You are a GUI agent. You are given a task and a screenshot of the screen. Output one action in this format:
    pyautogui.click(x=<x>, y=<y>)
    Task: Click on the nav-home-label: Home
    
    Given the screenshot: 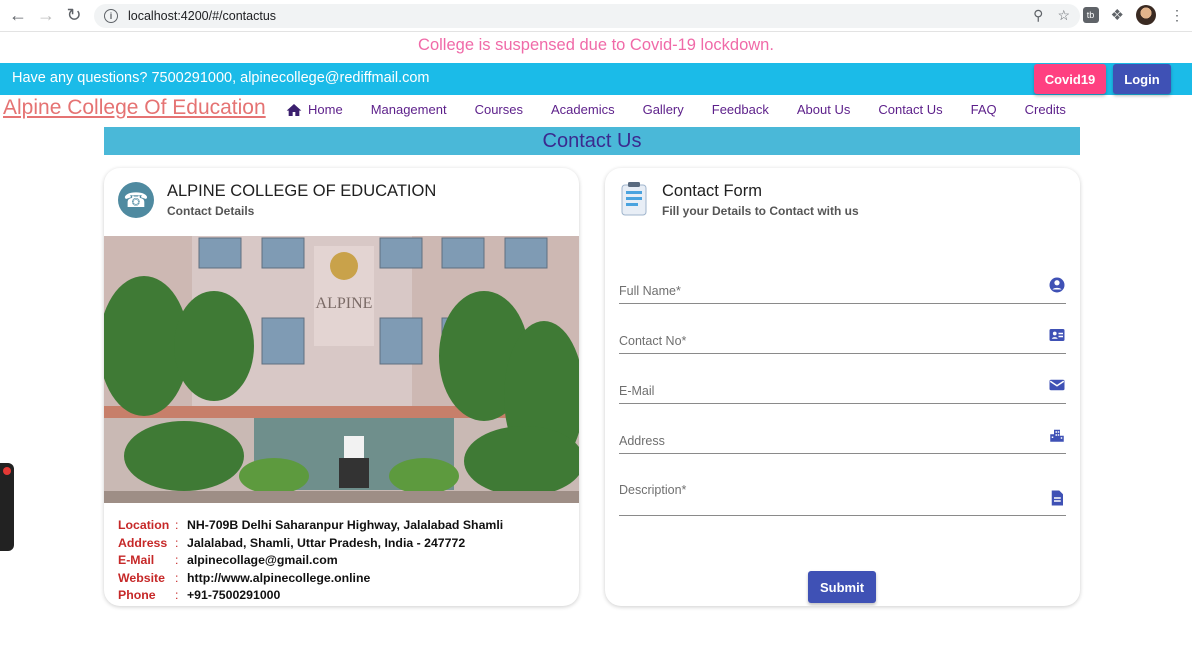 What is the action you would take?
    pyautogui.click(x=325, y=109)
    